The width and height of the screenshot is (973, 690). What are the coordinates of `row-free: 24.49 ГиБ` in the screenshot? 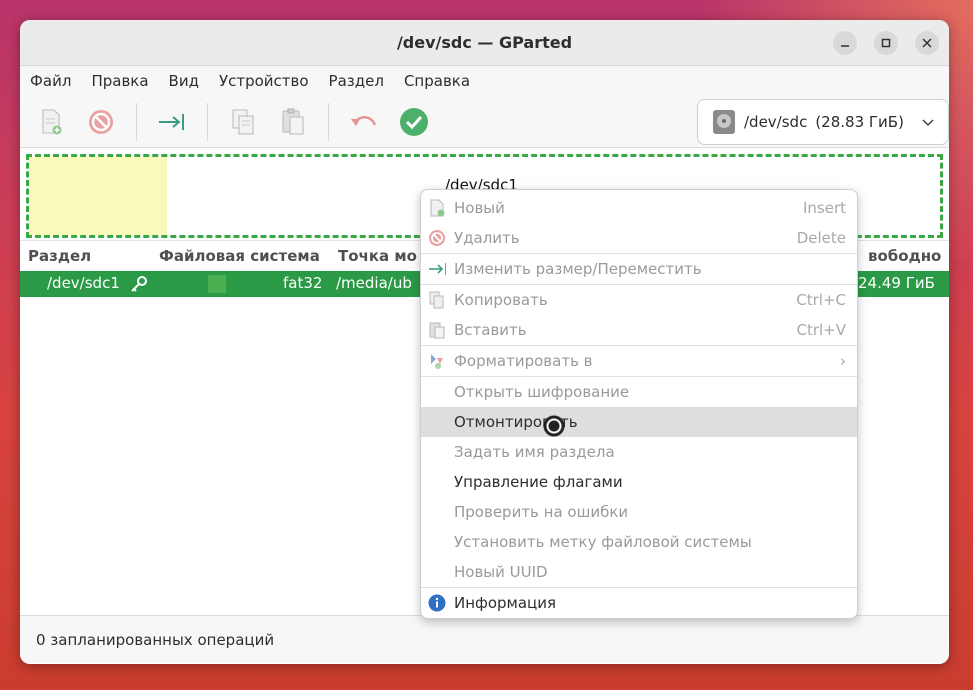 It's located at (896, 283).